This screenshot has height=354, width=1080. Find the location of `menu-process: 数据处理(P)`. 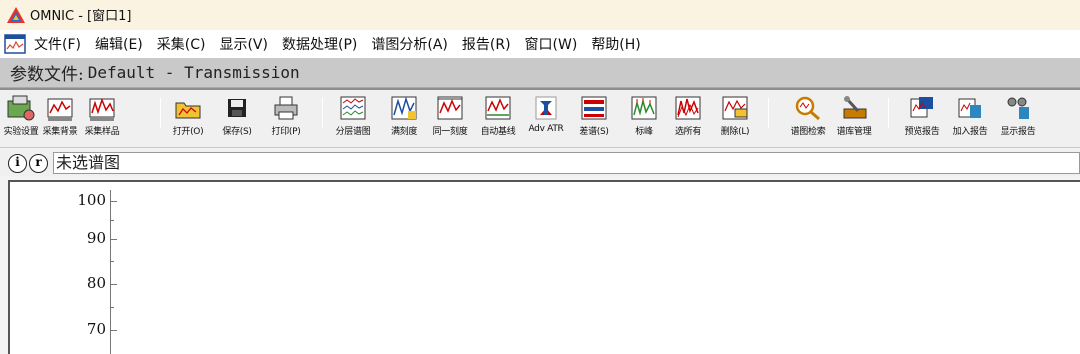

menu-process: 数据处理(P) is located at coordinates (319, 44).